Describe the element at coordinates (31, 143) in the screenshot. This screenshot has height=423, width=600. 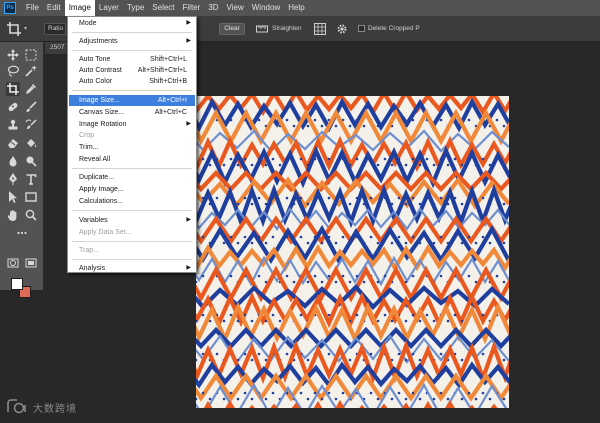
I see `paint-bucket-icon` at that location.